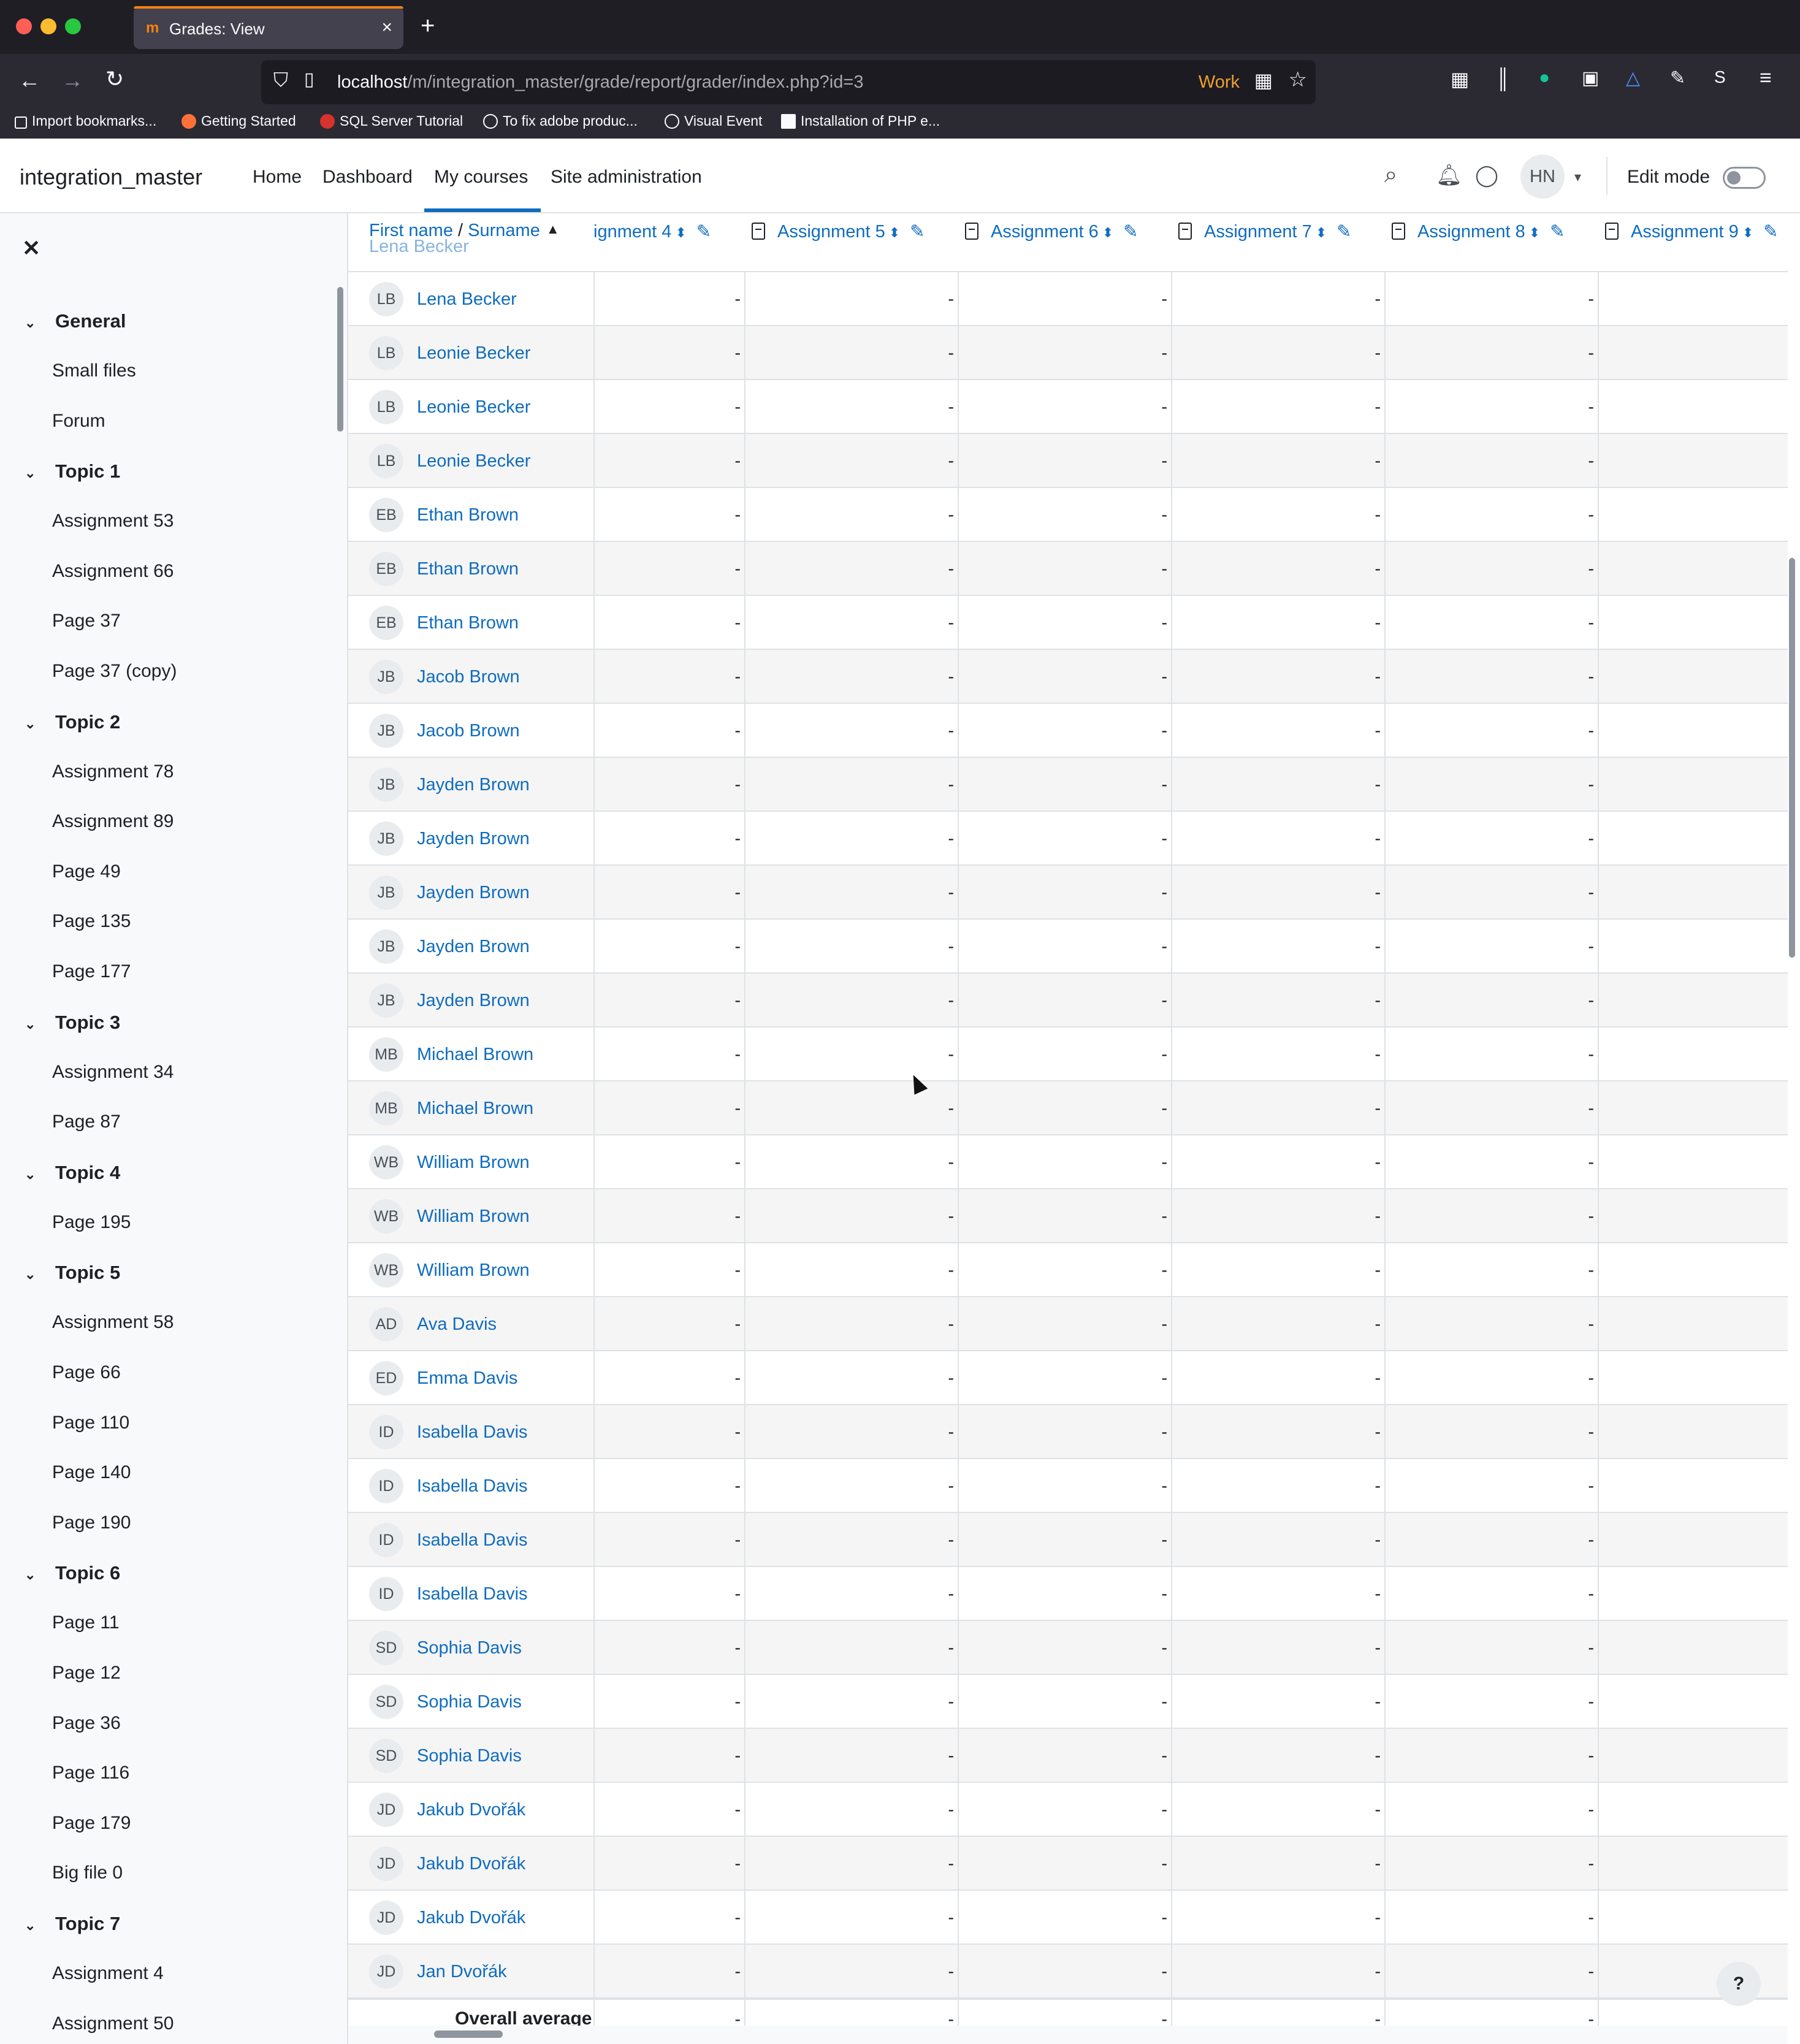 The height and width of the screenshot is (2044, 1800). I want to click on avatar: MB, so click(386, 1054).